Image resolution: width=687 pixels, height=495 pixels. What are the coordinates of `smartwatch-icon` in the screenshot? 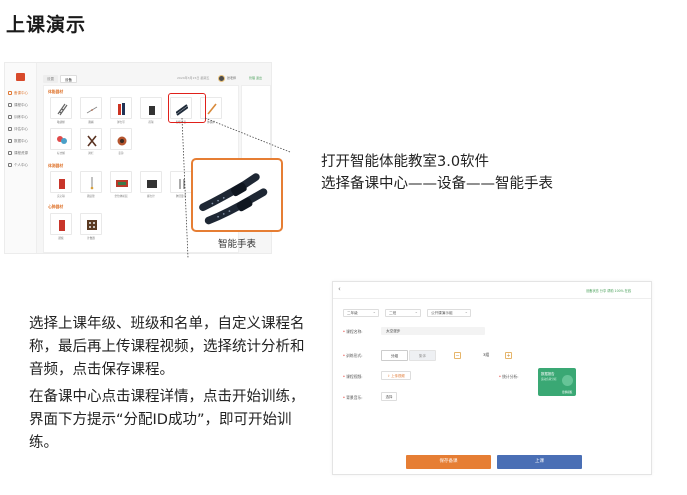 It's located at (233, 199).